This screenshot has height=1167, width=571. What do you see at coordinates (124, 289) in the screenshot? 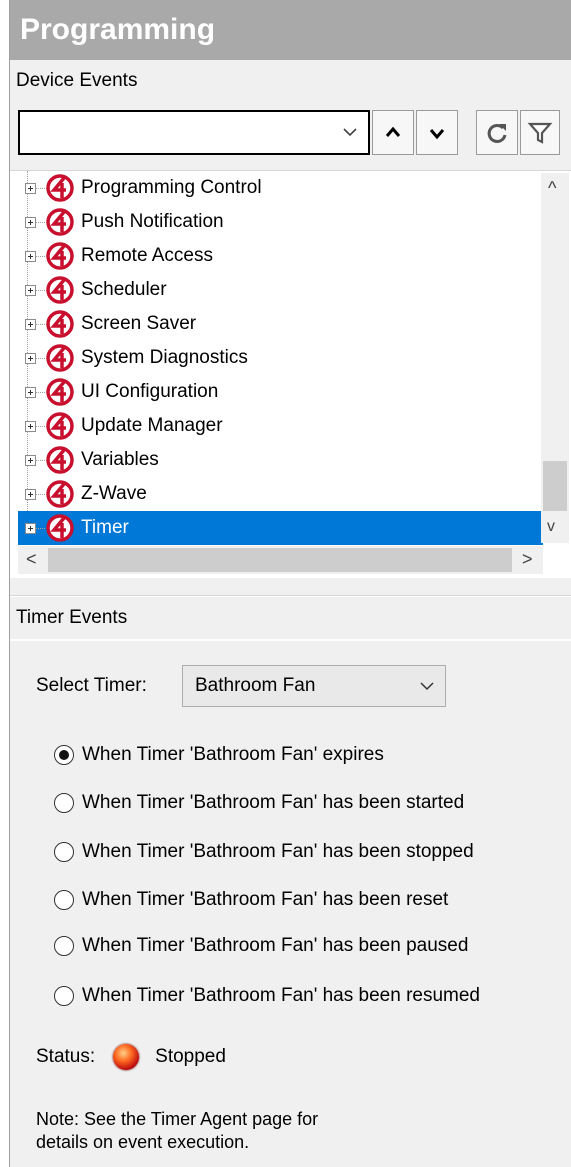
I see `tree-item-label: Scheduler` at bounding box center [124, 289].